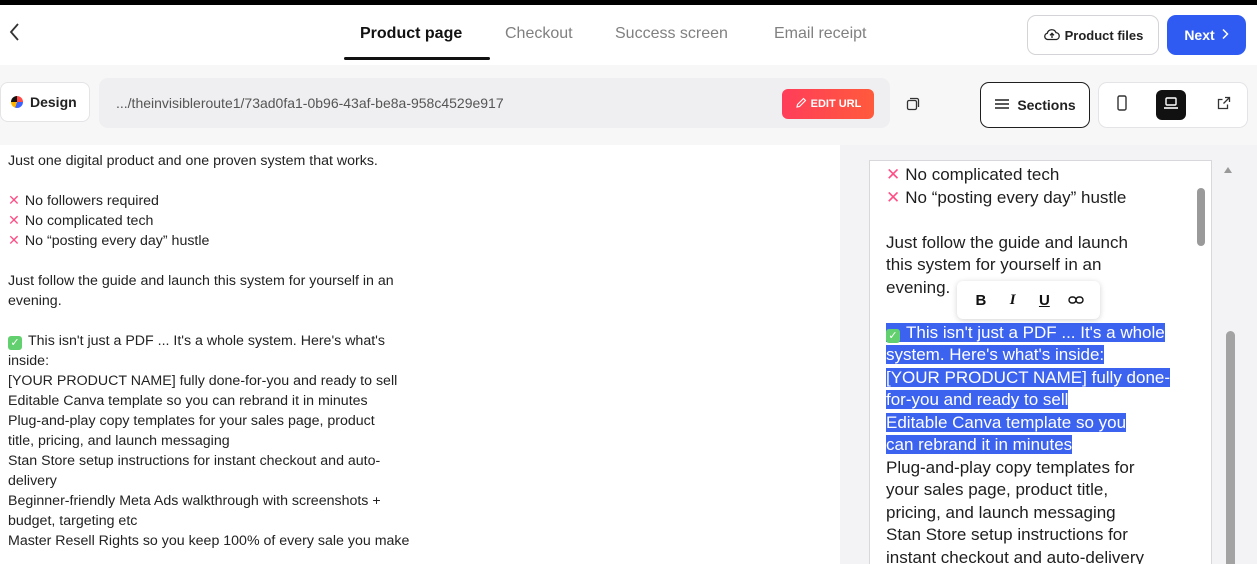  I want to click on editor-line: delivery, so click(32, 481).